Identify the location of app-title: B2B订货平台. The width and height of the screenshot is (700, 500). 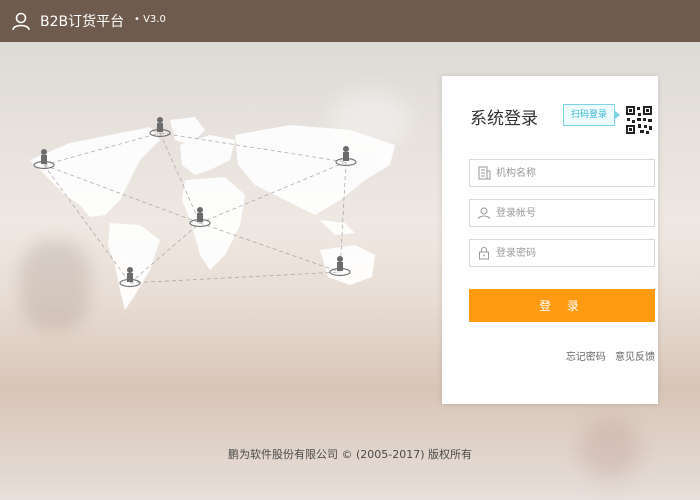
(82, 22).